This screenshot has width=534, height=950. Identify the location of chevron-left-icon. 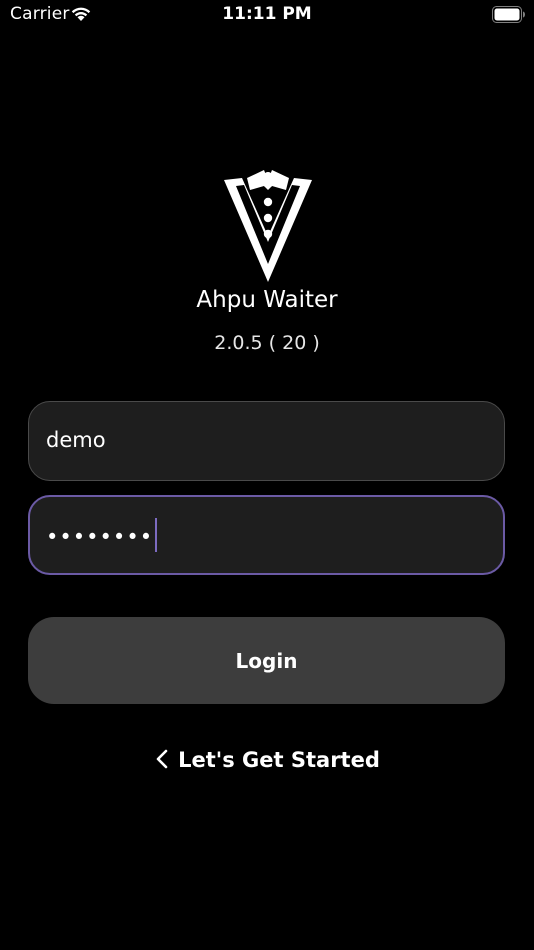
(162, 759).